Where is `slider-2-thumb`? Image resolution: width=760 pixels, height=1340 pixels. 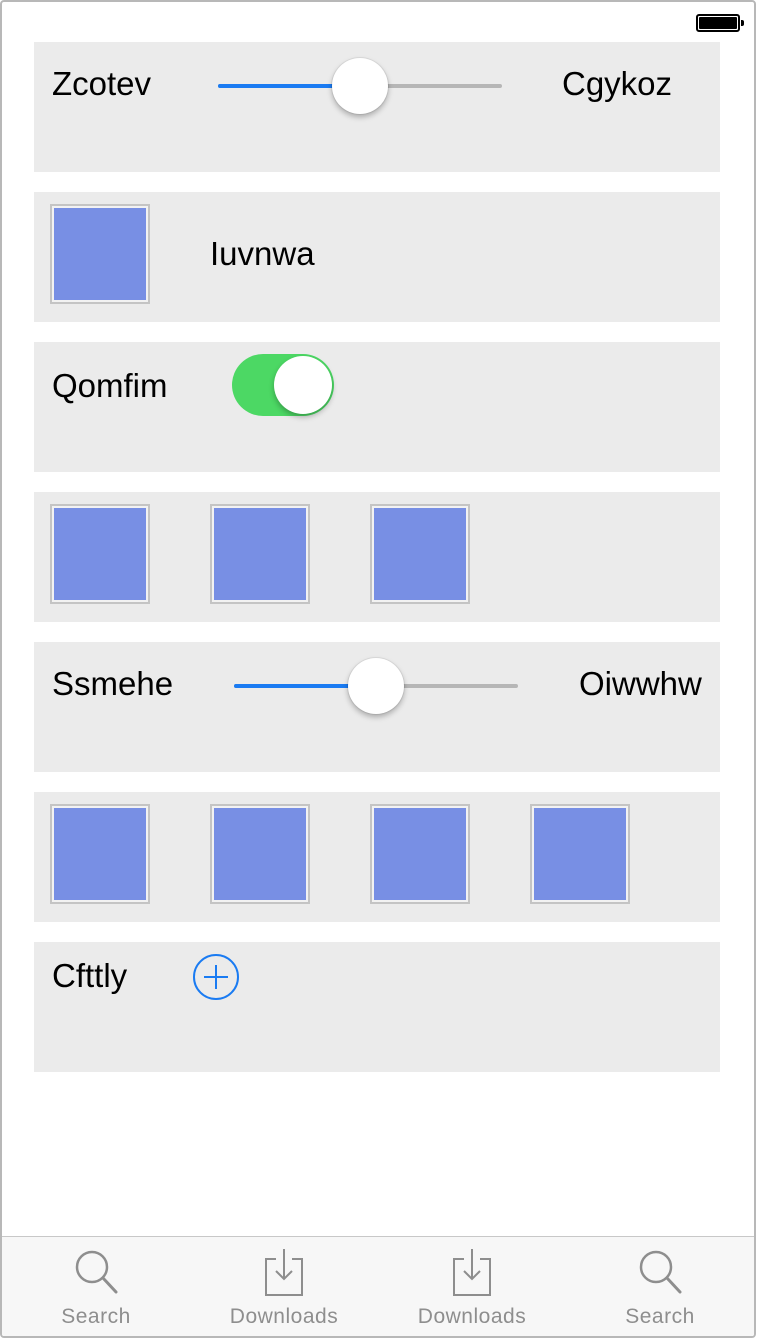 slider-2-thumb is located at coordinates (376, 686).